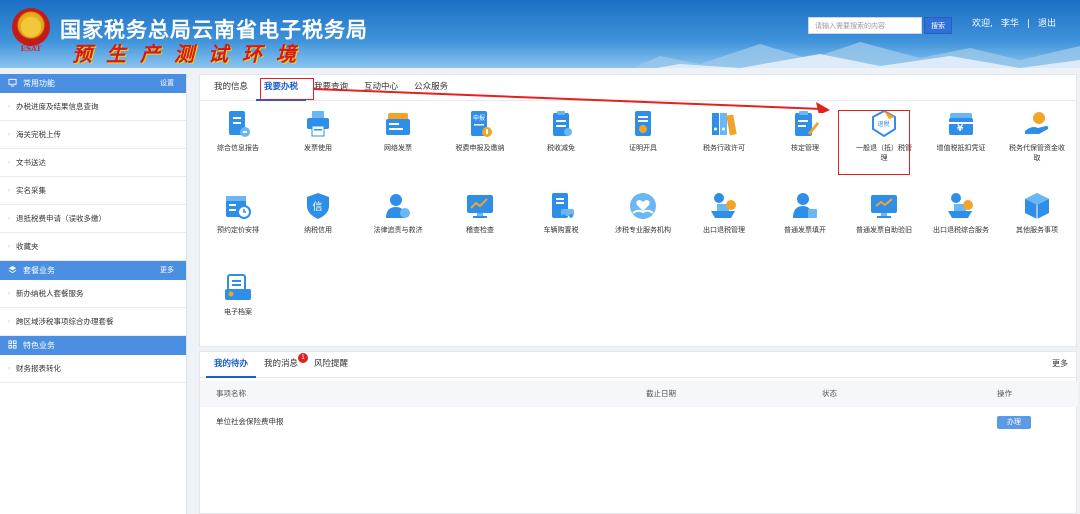  I want to click on todo-tab-label: 风险提醒, so click(331, 364).